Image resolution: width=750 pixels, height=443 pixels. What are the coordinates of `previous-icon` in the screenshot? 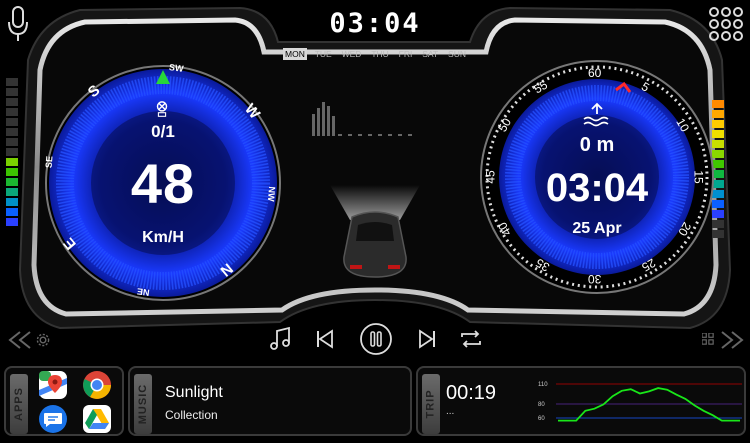 It's located at (325, 339).